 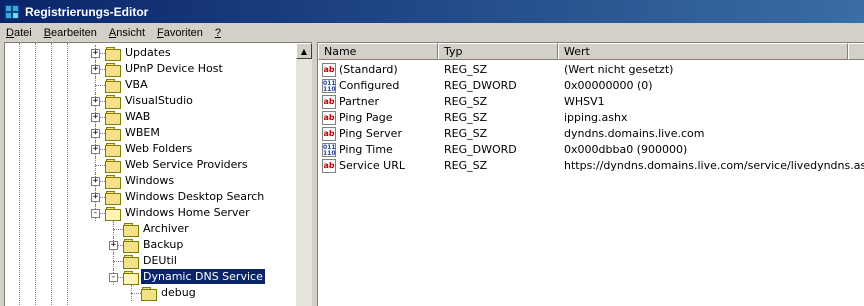 I want to click on tree-node: - Windows Home Server, so click(x=150, y=213).